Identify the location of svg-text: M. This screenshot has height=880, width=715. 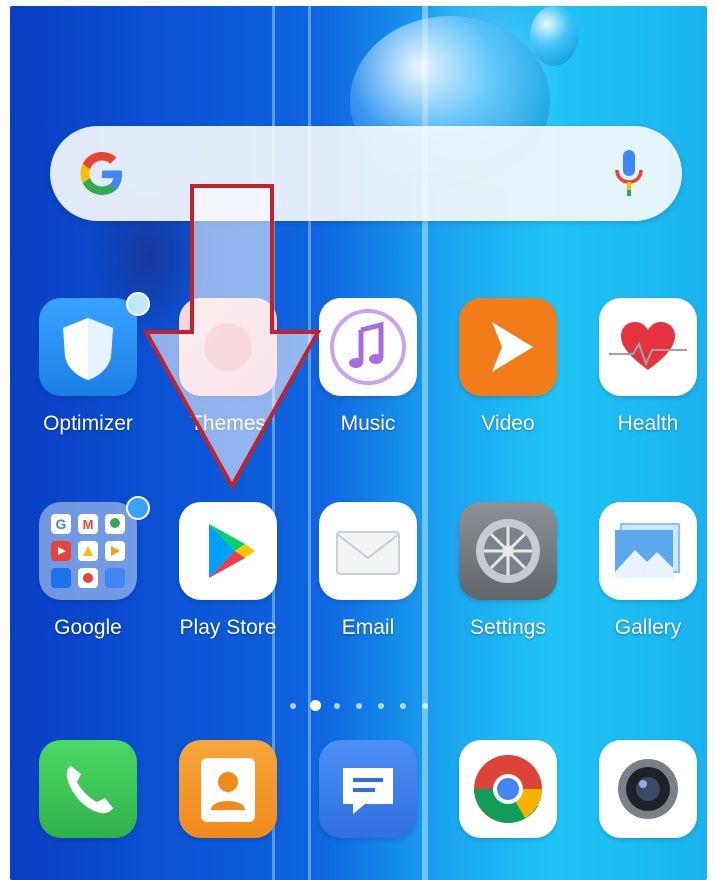
(88, 524).